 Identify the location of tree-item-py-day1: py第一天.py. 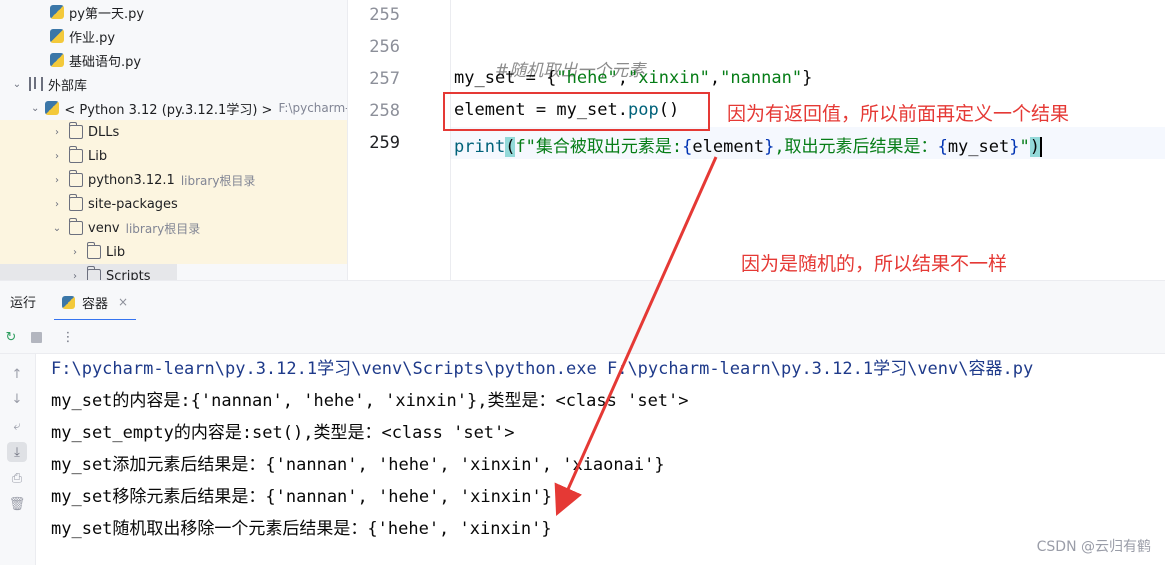
(173, 12).